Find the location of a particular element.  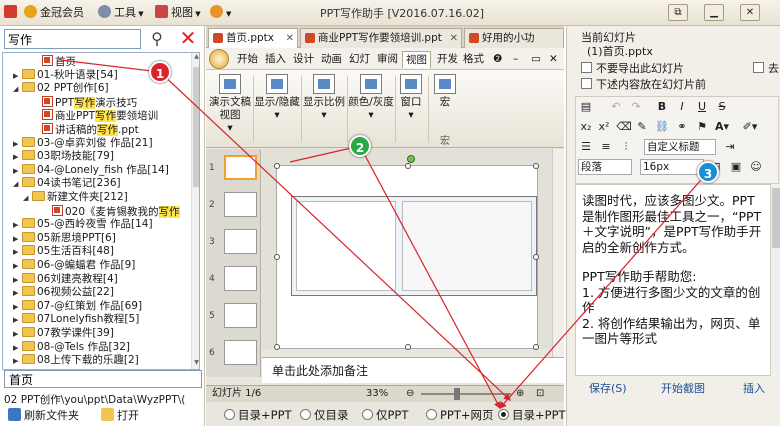

tree-folder: ▶ 06-@蝙蝠君 作品[9] is located at coordinates (74, 265).